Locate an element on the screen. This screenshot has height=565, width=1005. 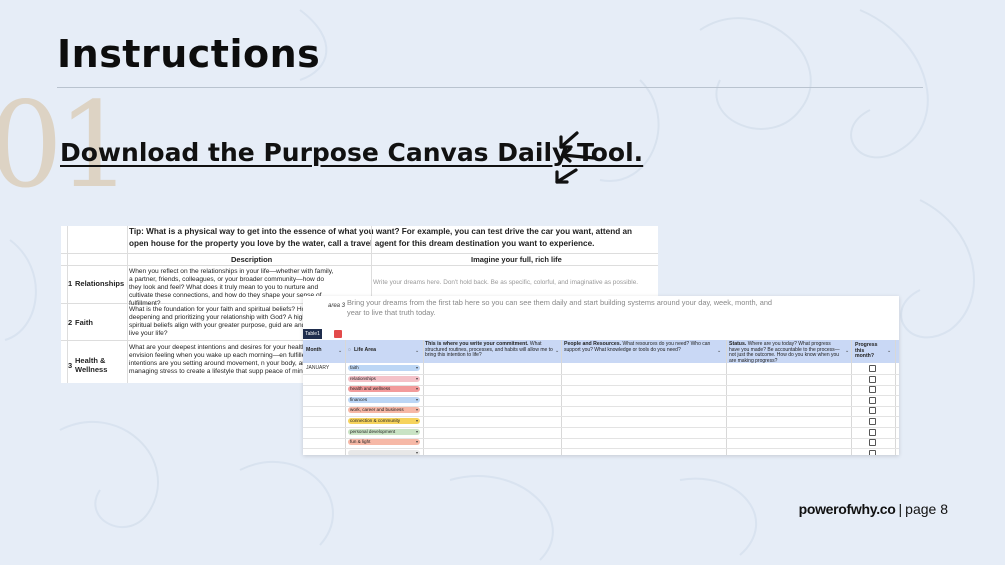
area-label: area 3 is located at coordinates (337, 306).